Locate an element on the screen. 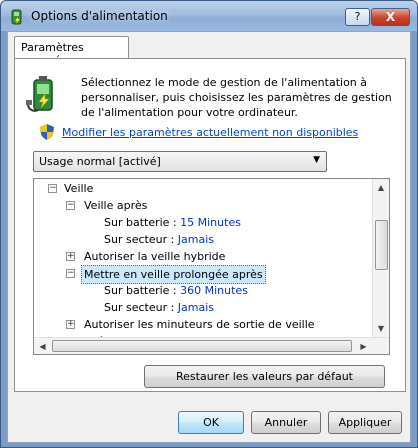  tree-leaf-vp-secteur: Sur secteur : Jamais is located at coordinates (159, 307).